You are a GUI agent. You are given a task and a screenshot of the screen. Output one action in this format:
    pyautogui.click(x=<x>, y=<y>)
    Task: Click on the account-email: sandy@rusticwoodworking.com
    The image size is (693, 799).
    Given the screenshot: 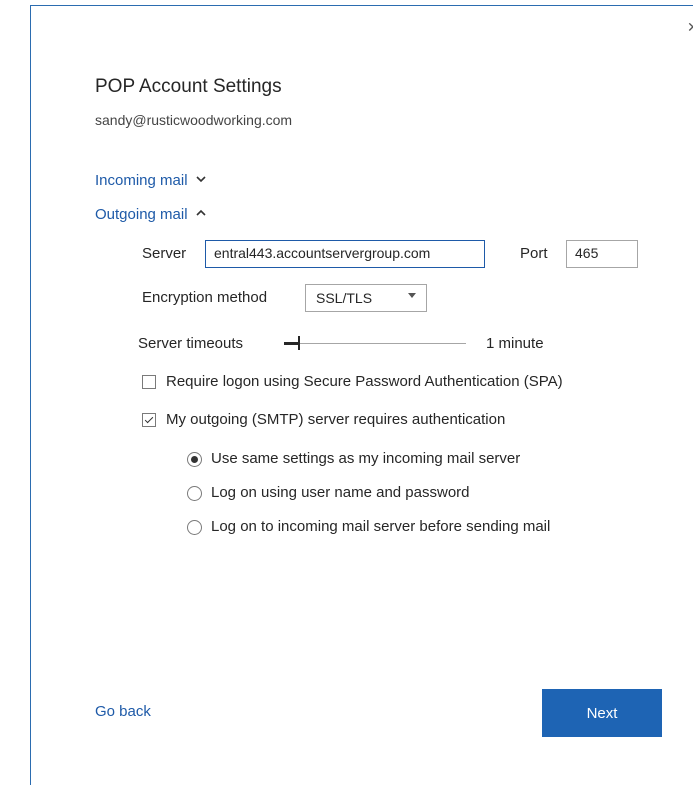 What is the action you would take?
    pyautogui.click(x=194, y=120)
    